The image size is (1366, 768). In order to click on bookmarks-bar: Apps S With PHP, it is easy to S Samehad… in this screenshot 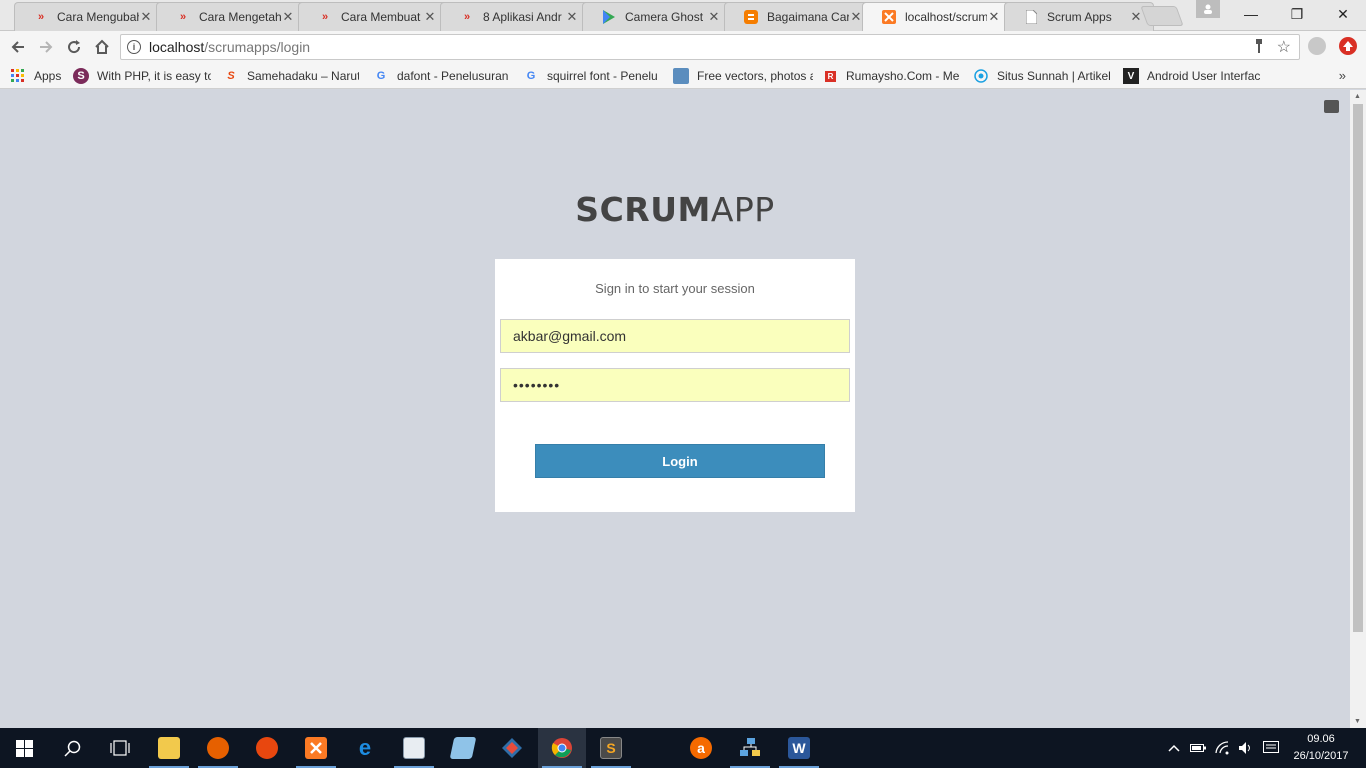, I will do `click(683, 76)`.